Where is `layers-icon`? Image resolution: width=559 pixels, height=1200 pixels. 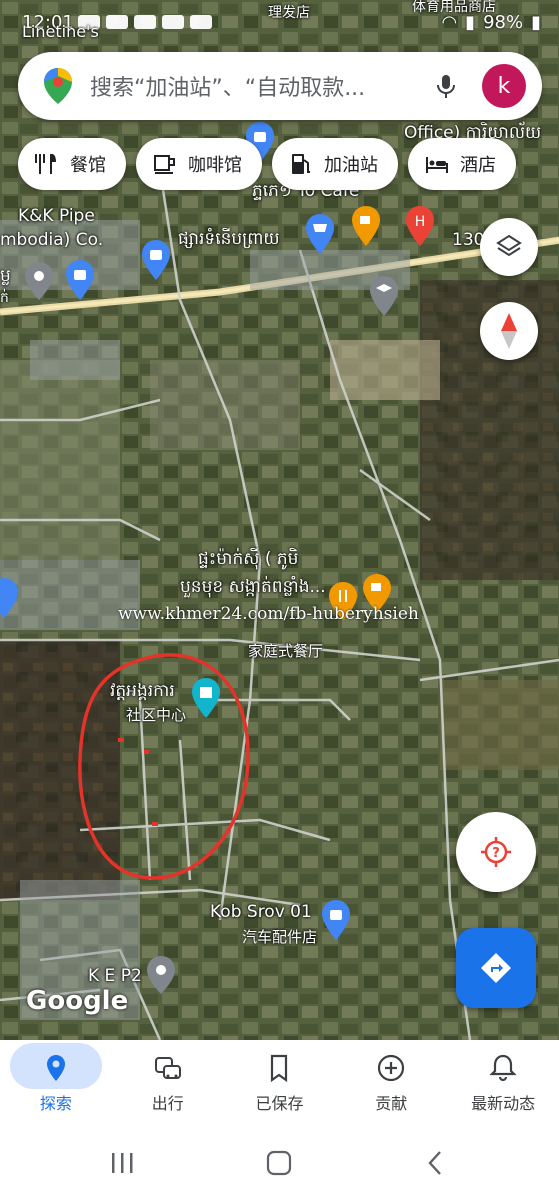 layers-icon is located at coordinates (509, 245).